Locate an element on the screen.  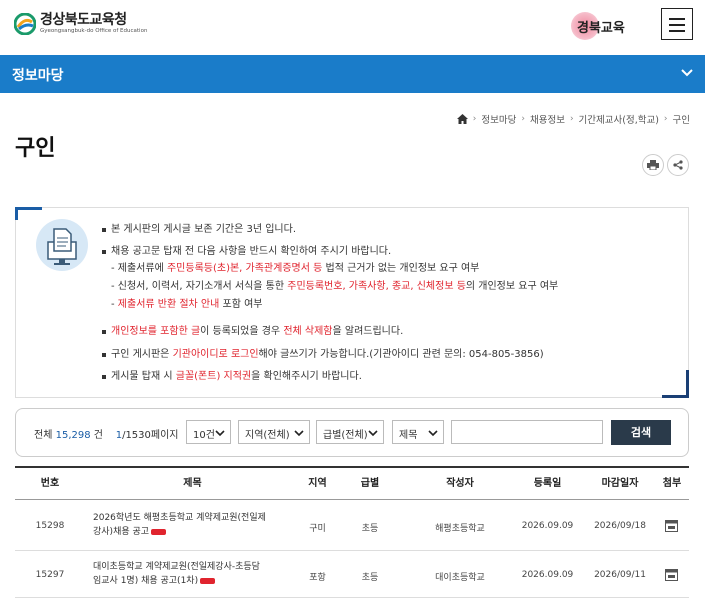
logo-subtitle: Gyeongsangbuk-do Office of Education is located at coordinates (94, 31).